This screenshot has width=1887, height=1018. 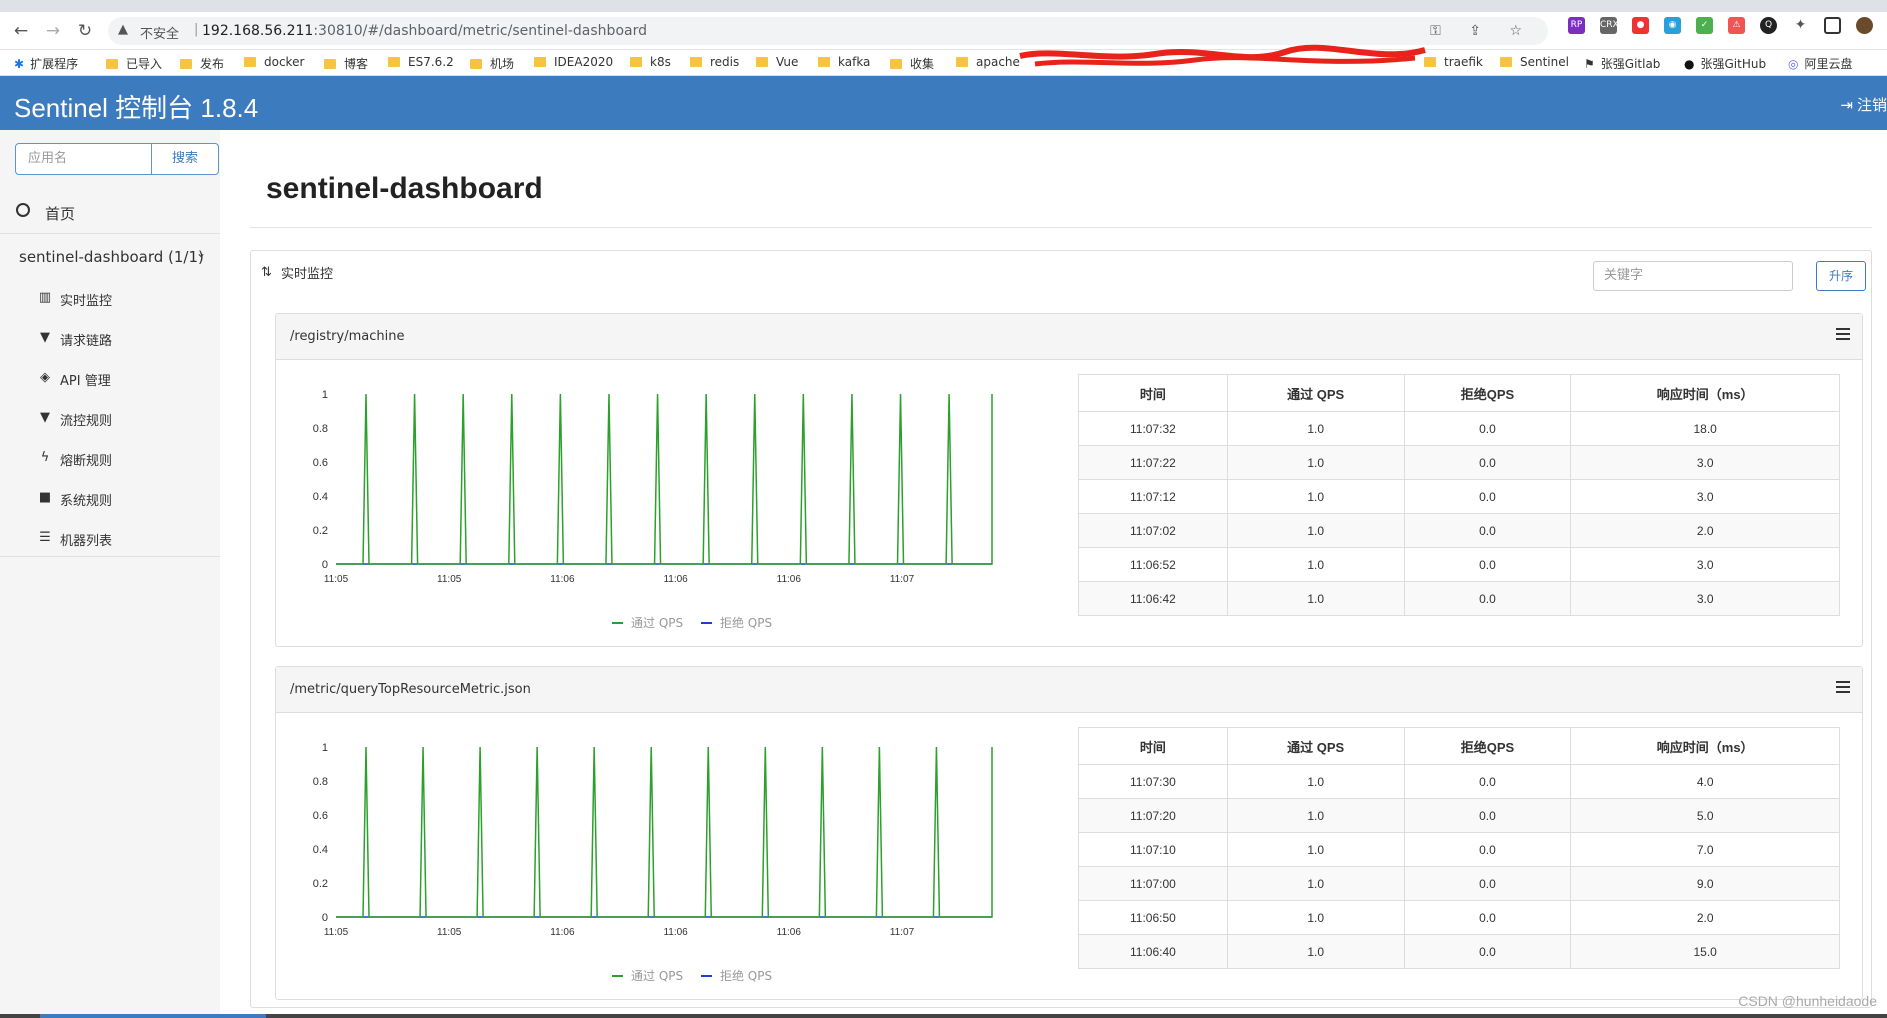 What do you see at coordinates (1705, 428) in the screenshot?
I see `table-cell: 18.0` at bounding box center [1705, 428].